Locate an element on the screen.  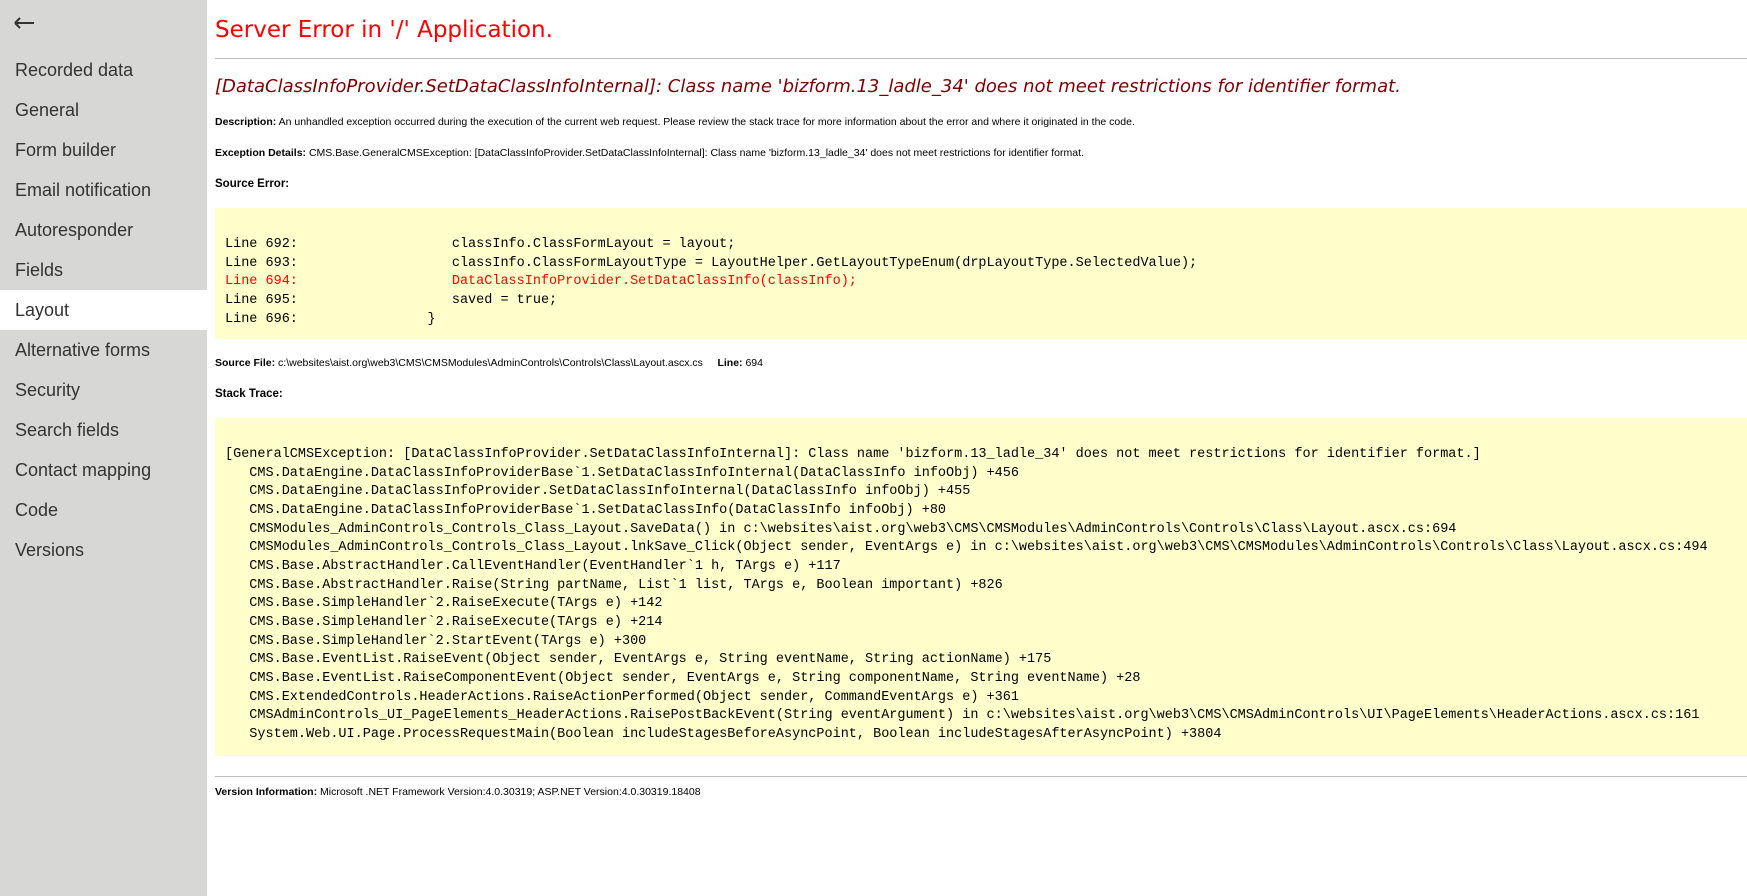
version-label: Version Information: is located at coordinates (266, 792).